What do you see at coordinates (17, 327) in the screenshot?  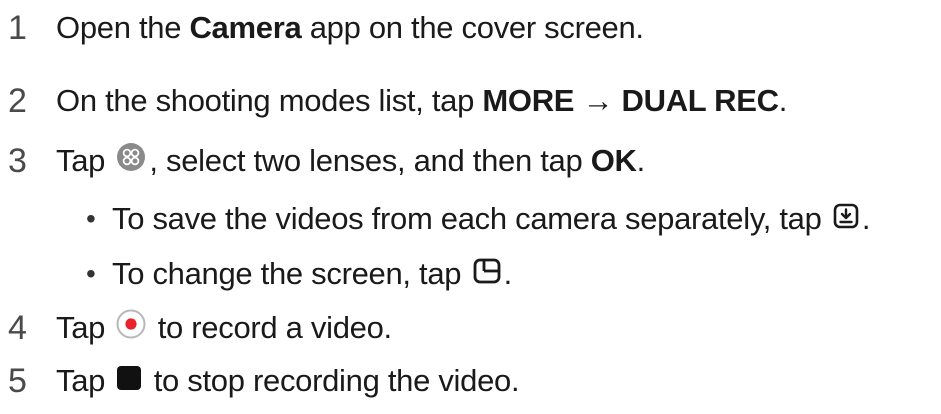 I see `step-number: 4` at bounding box center [17, 327].